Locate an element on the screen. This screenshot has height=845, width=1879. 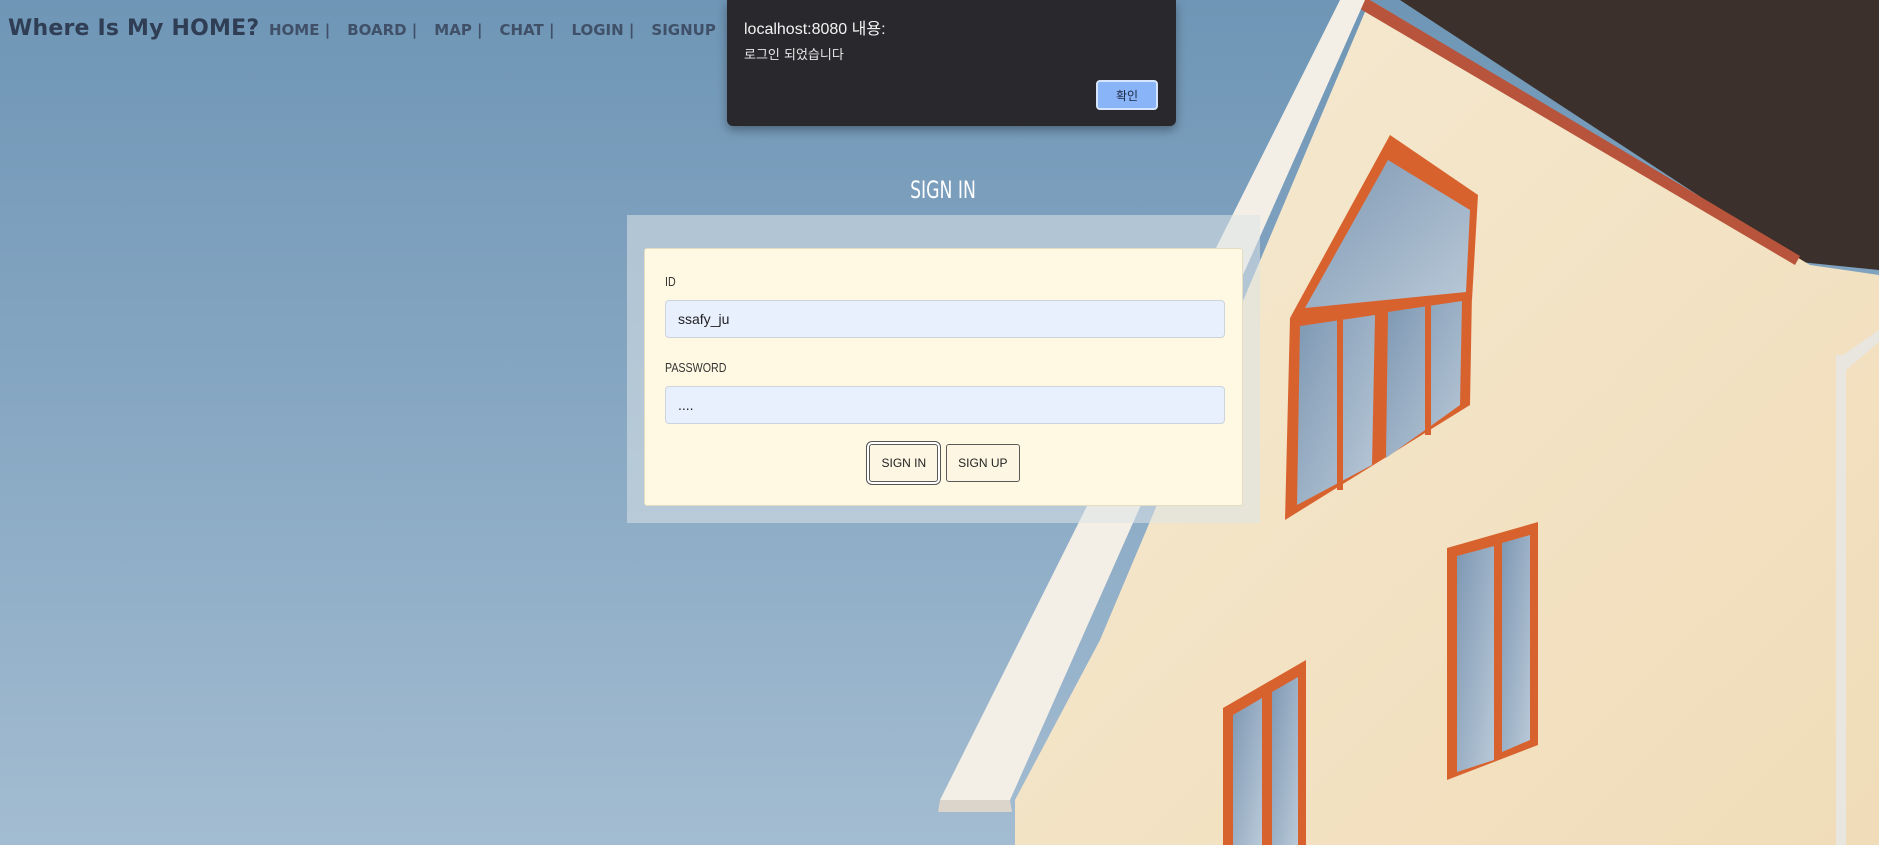
gutter-pipe is located at coordinates (1841, 600).